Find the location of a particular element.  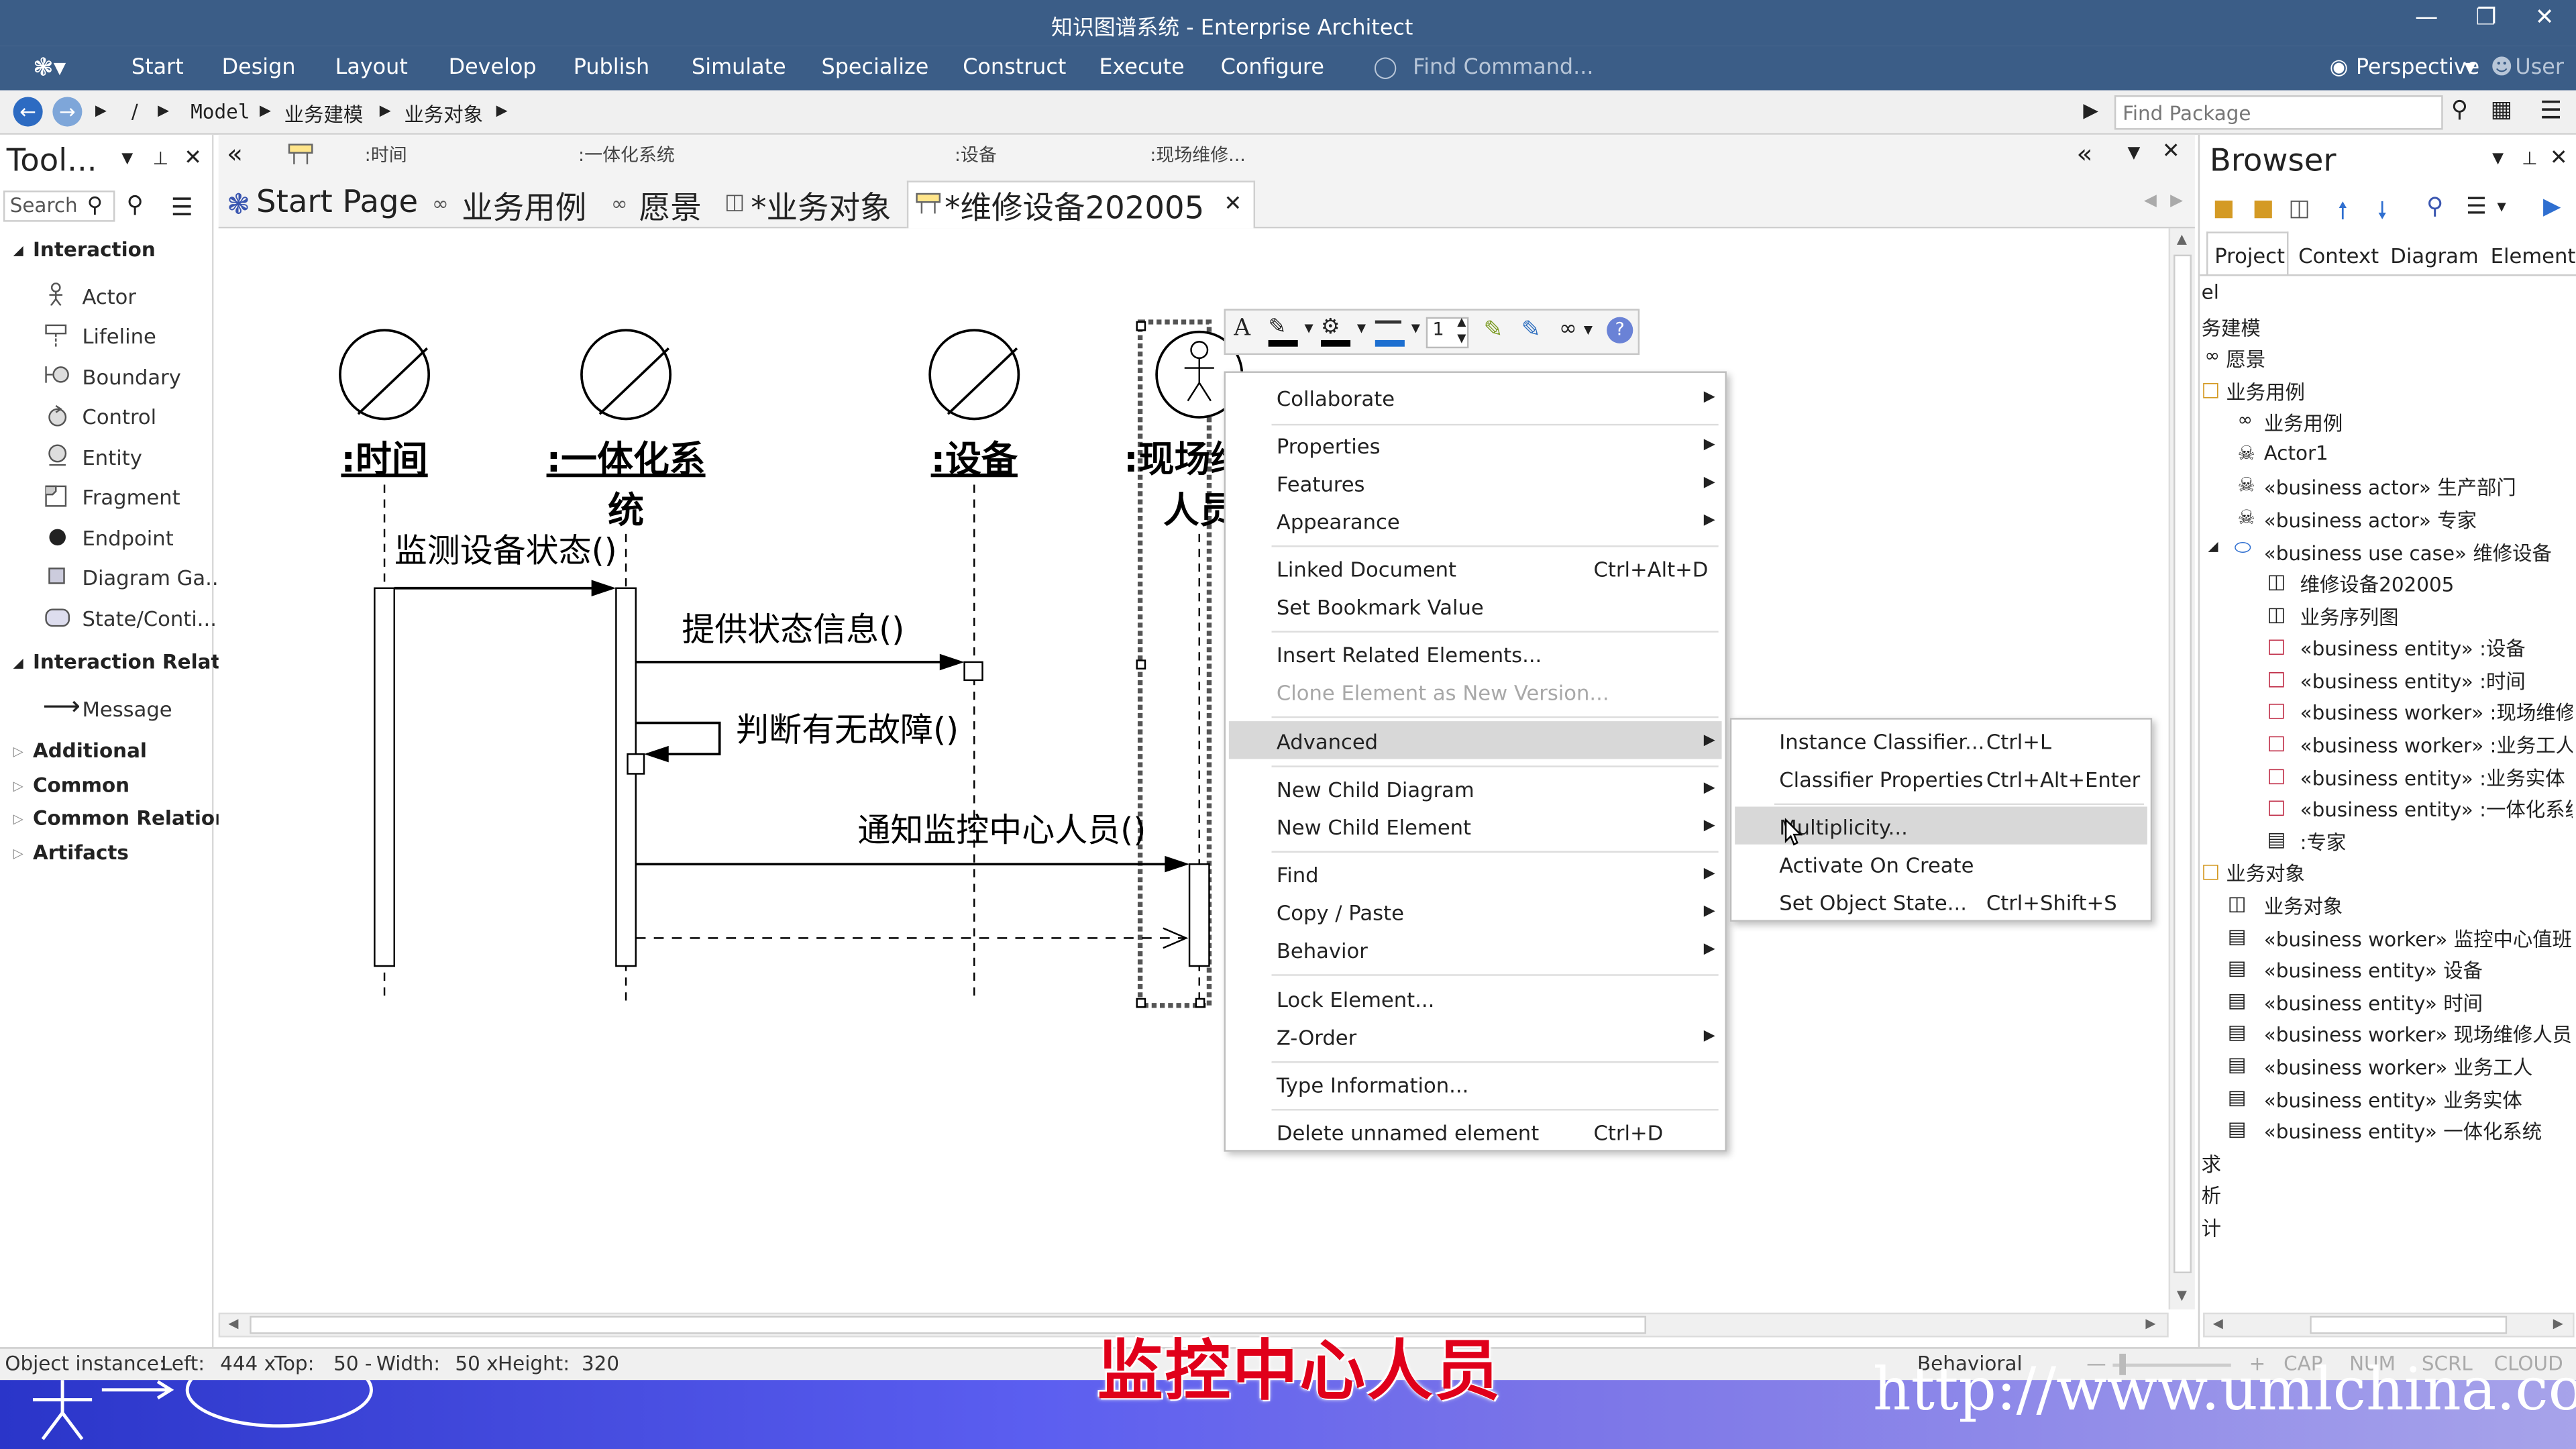

menu-item-behavior: Behavior is located at coordinates (1322, 950).